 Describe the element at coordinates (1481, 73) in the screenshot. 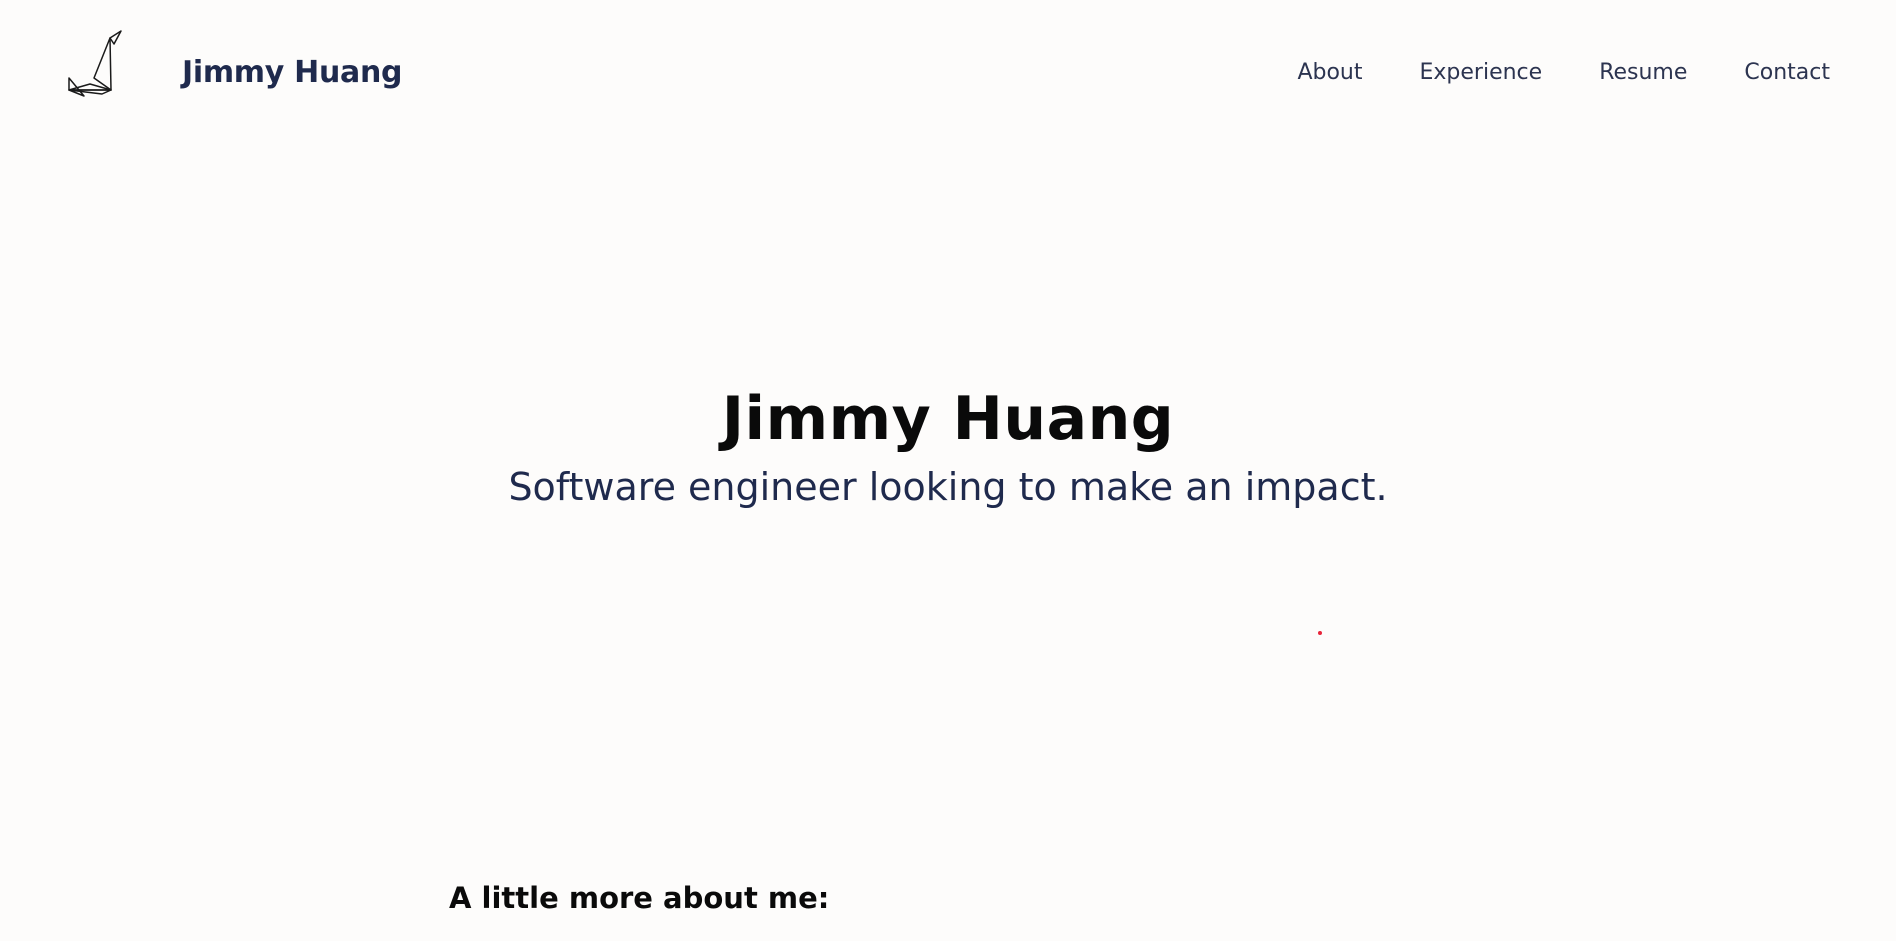

I see `nav-link-experience: Experience` at that location.